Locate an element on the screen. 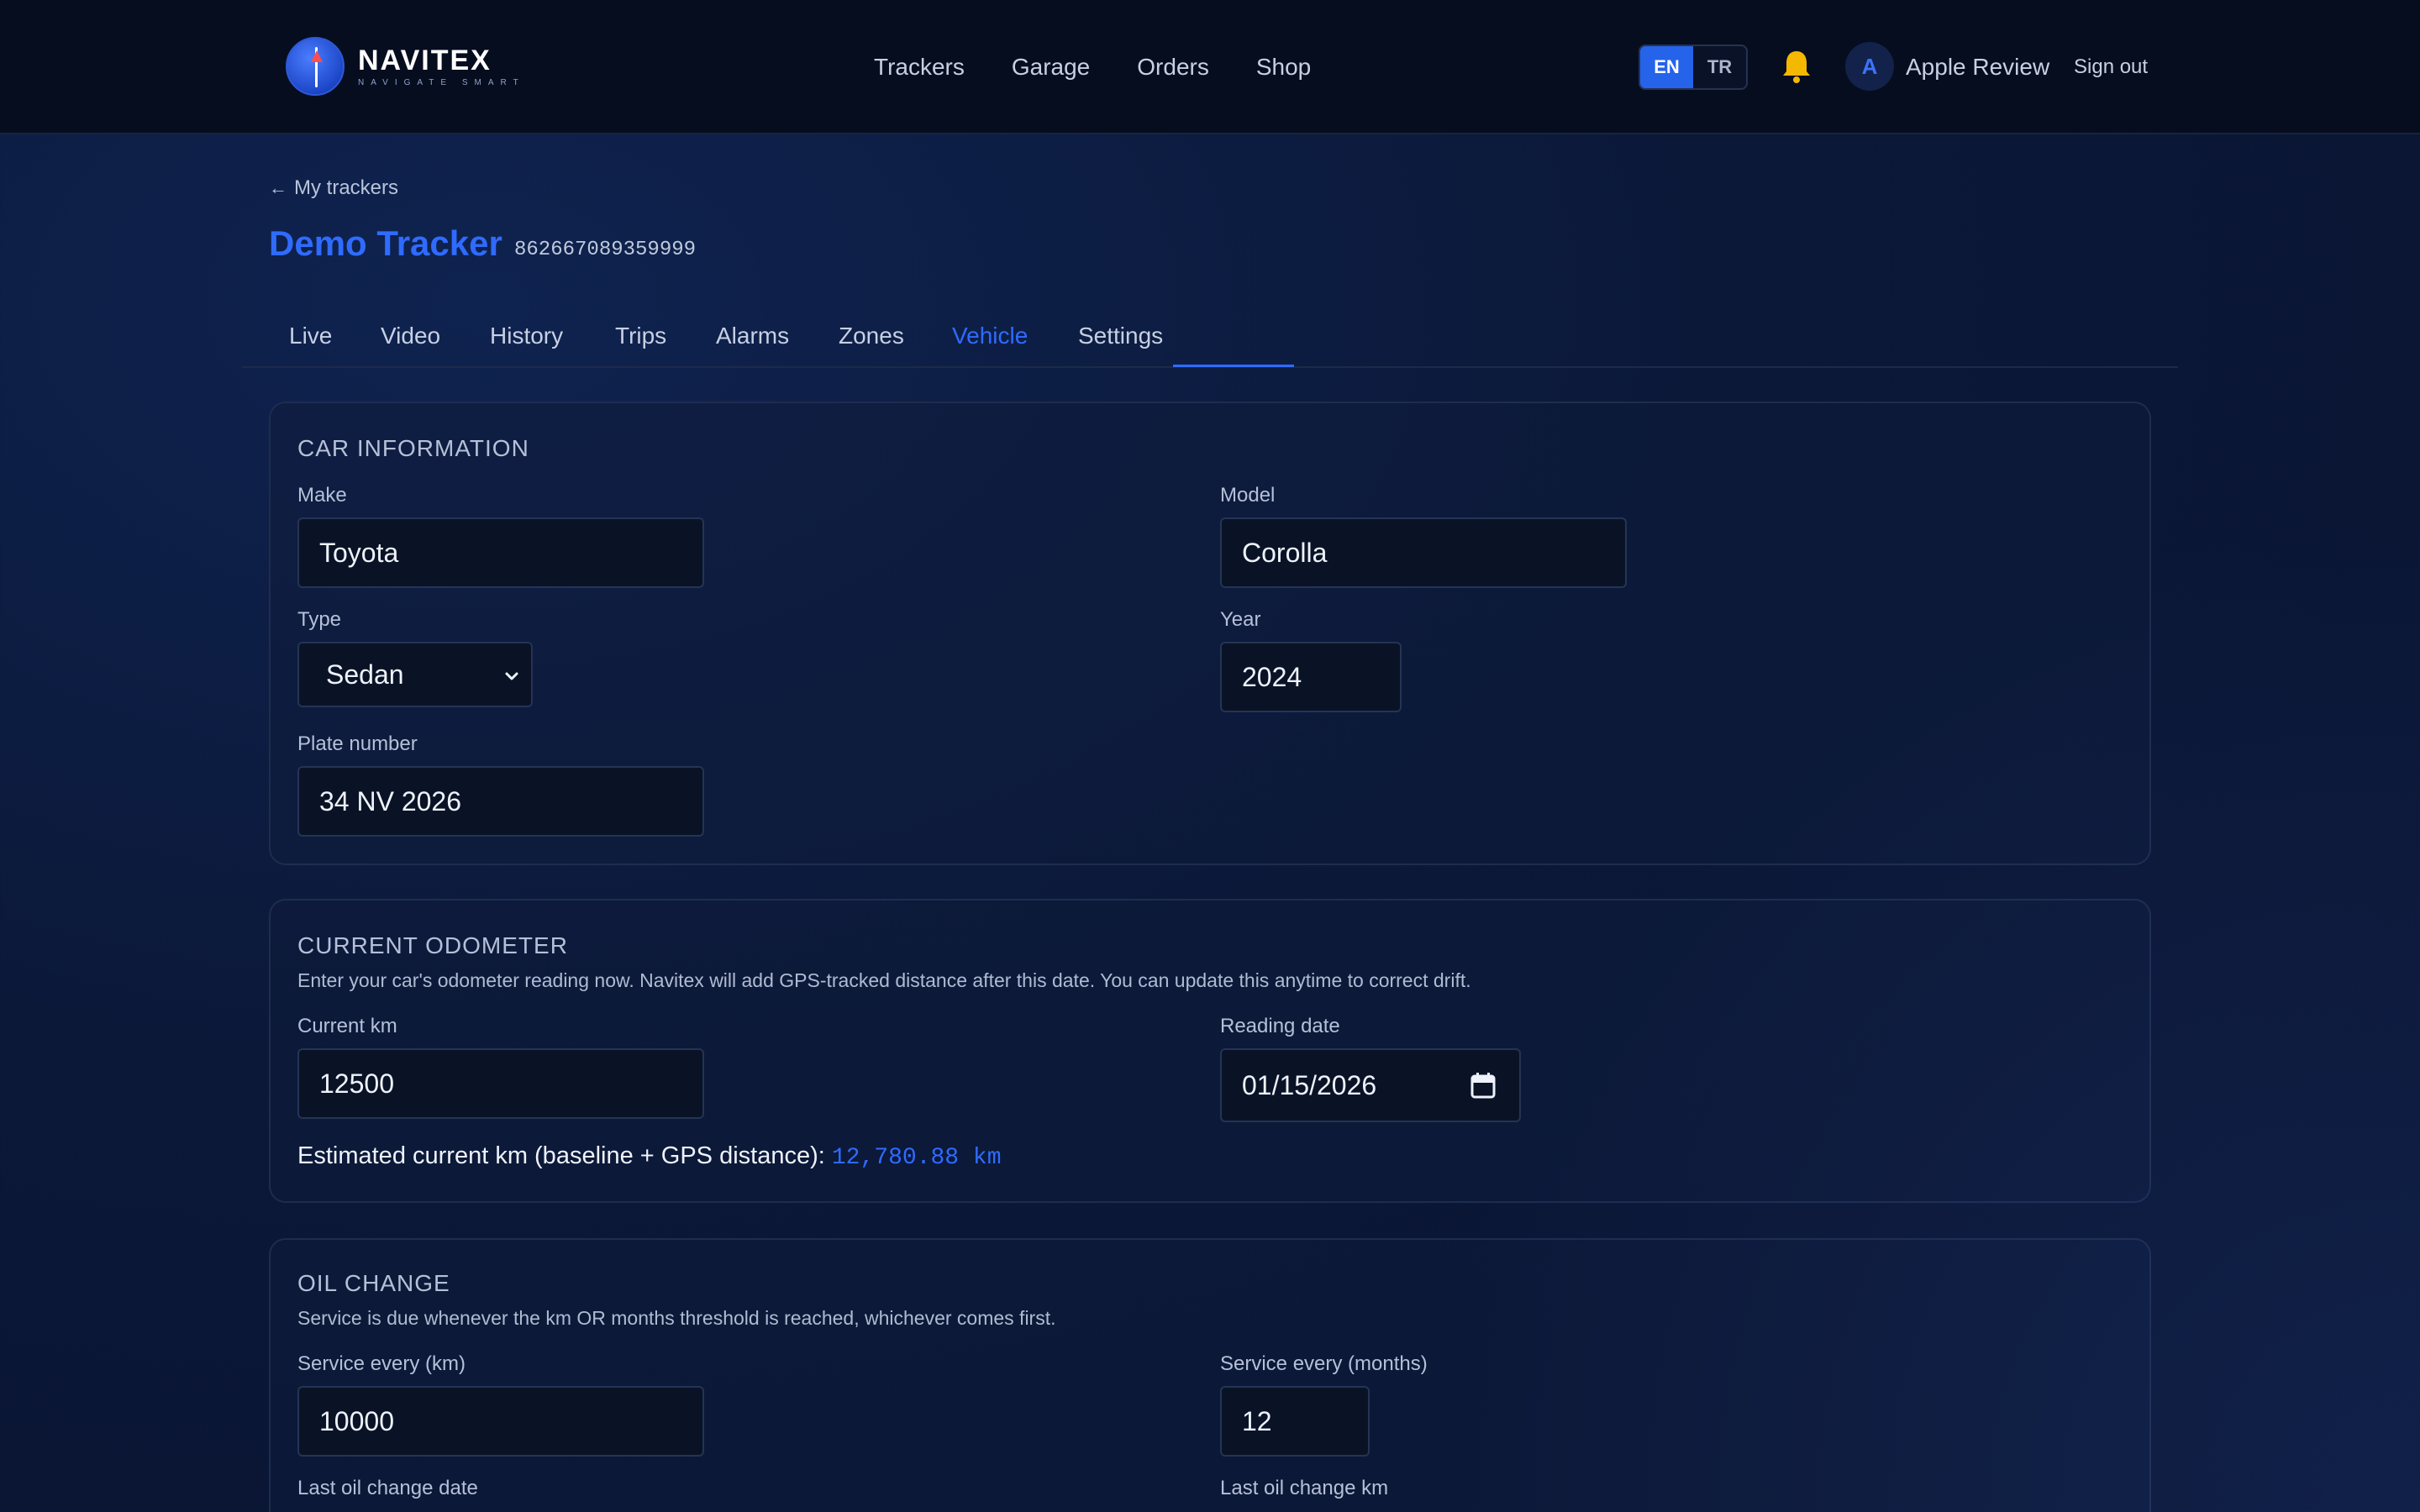 The width and height of the screenshot is (2420, 1512). compass-icon is located at coordinates (315, 66).